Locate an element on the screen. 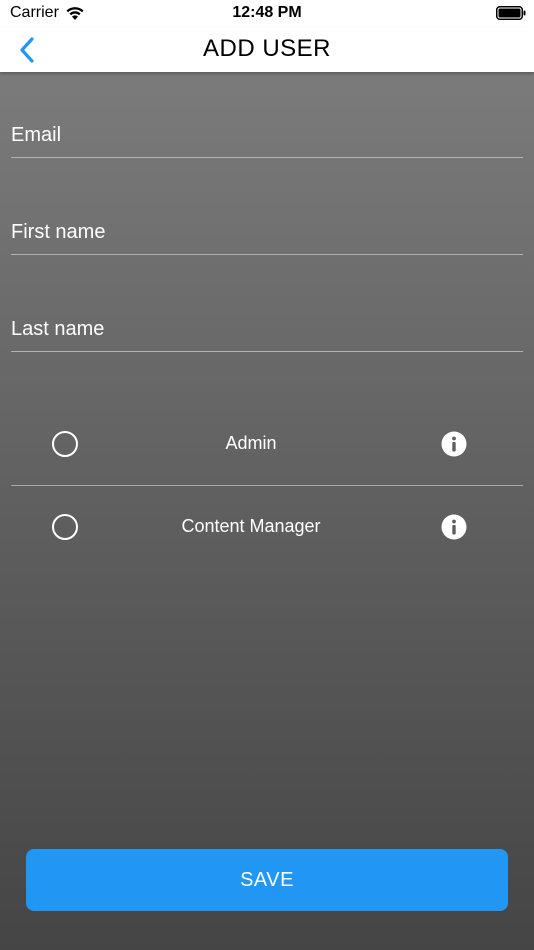 This screenshot has height=950, width=534. save-button: SAVE is located at coordinates (267, 880).